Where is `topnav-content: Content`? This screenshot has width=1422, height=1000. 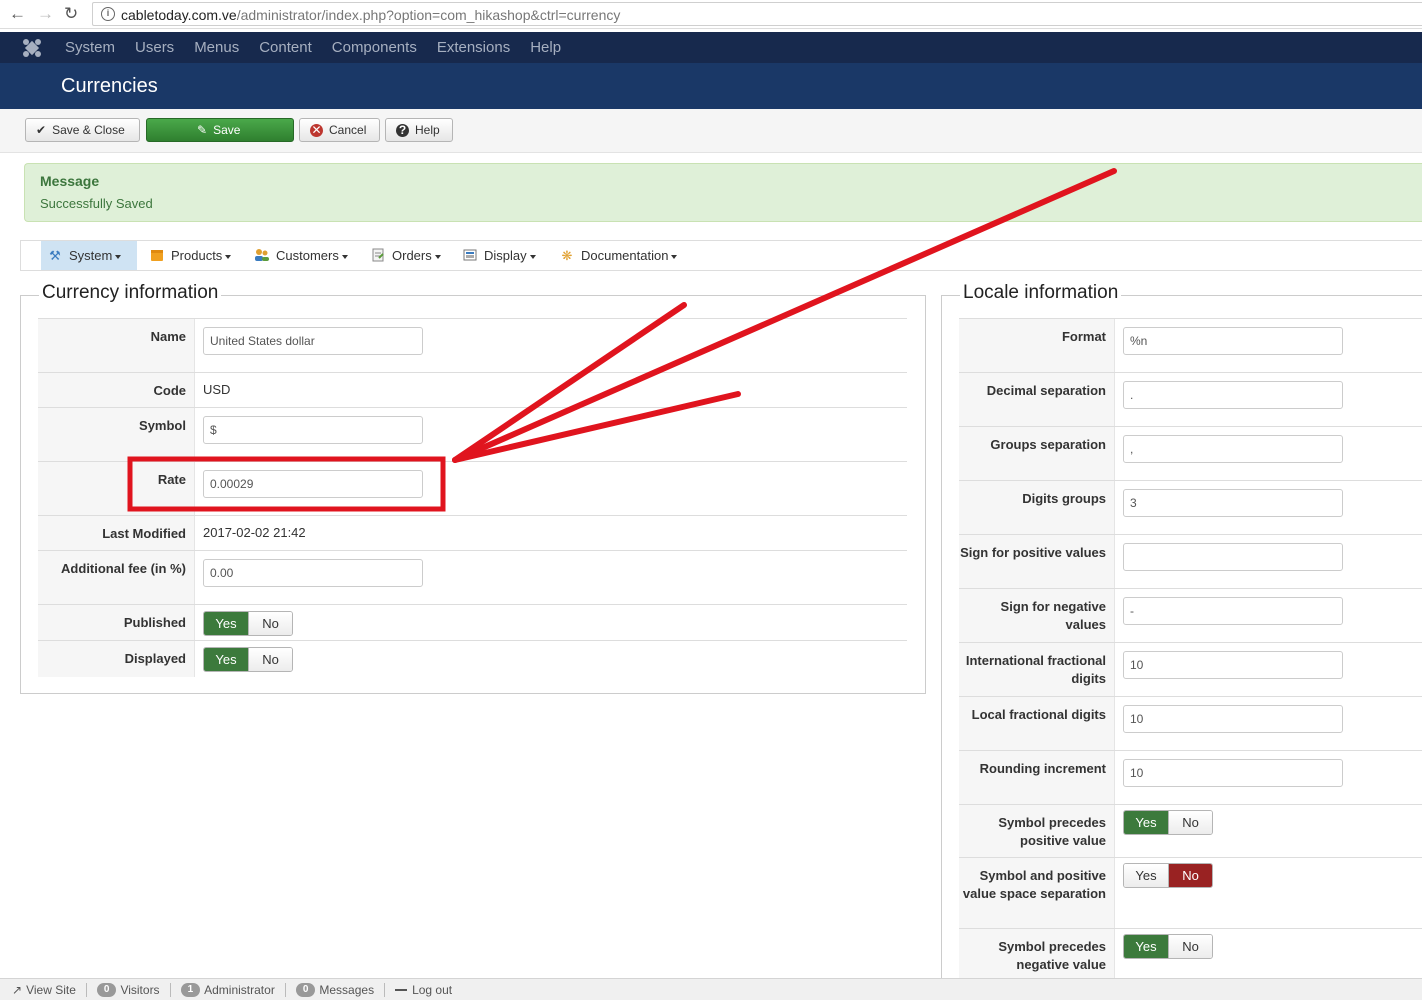 topnav-content: Content is located at coordinates (285, 47).